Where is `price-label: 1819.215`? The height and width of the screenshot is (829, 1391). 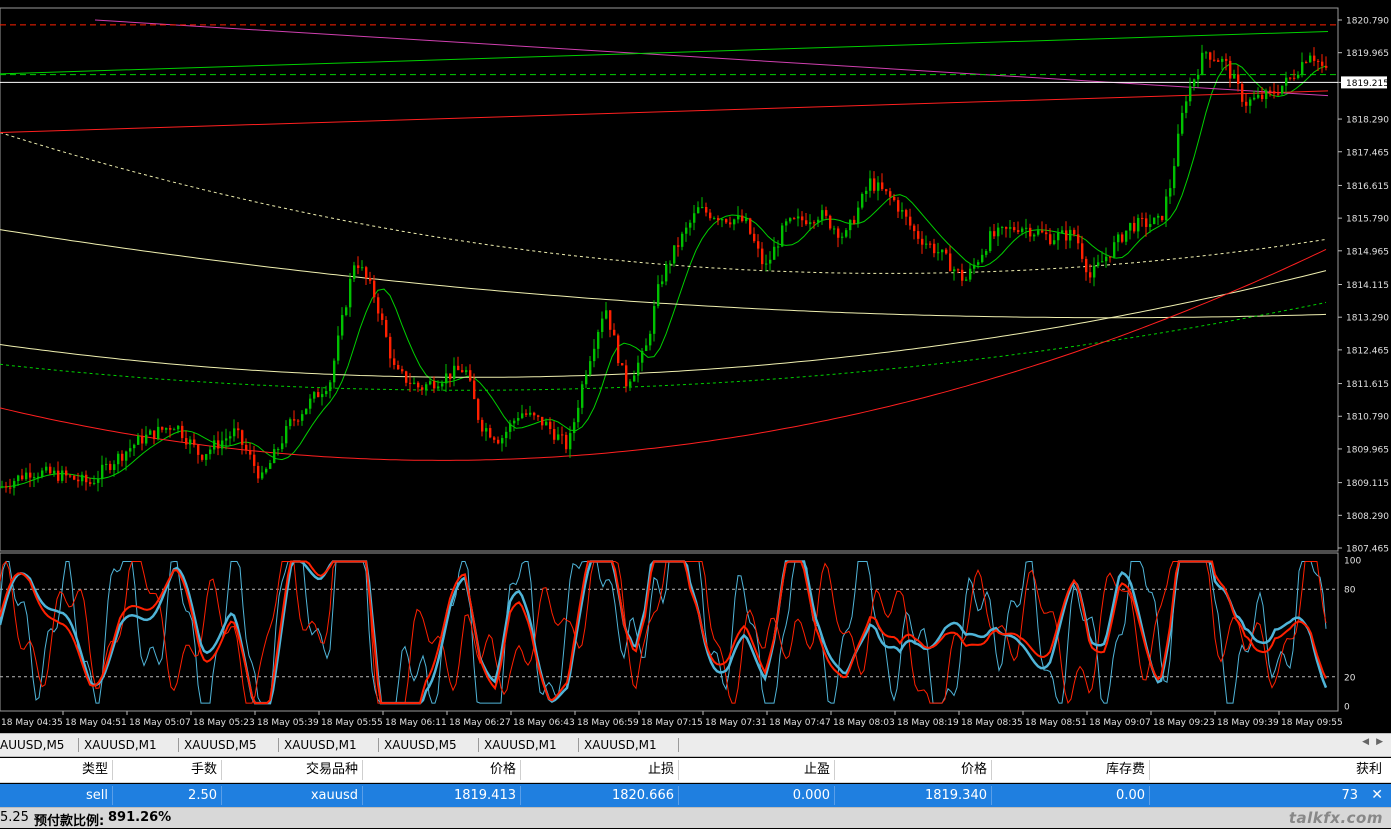 price-label: 1819.215 is located at coordinates (1367, 84).